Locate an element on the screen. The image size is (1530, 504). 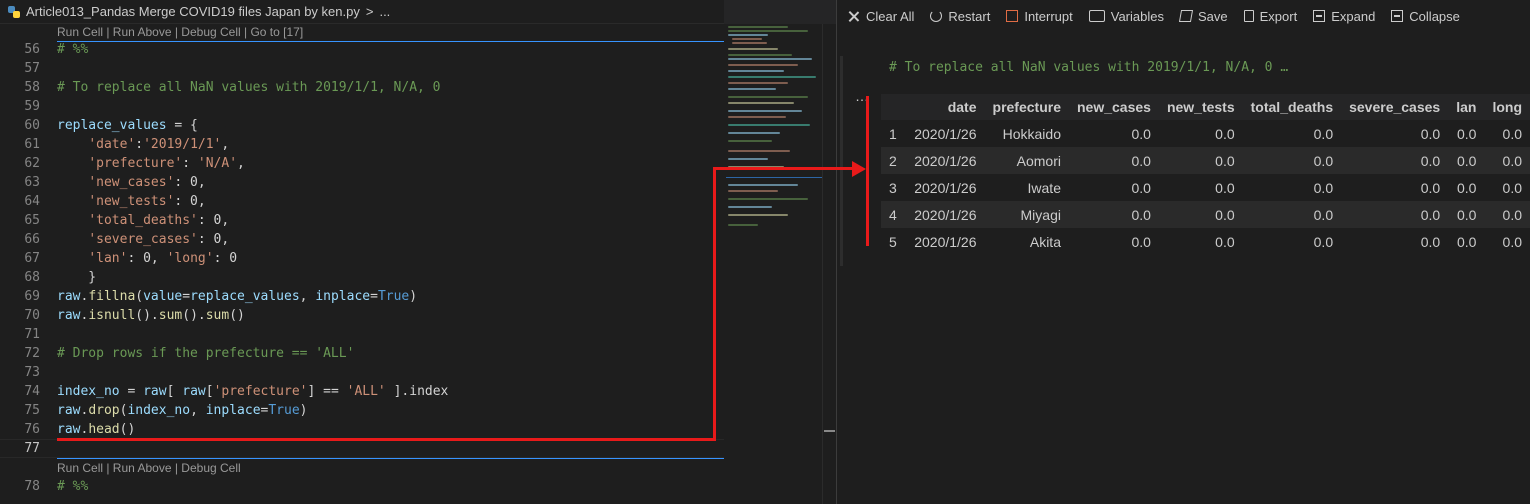
code-line: 'total_deaths': 0, is located at coordinates (143, 220).